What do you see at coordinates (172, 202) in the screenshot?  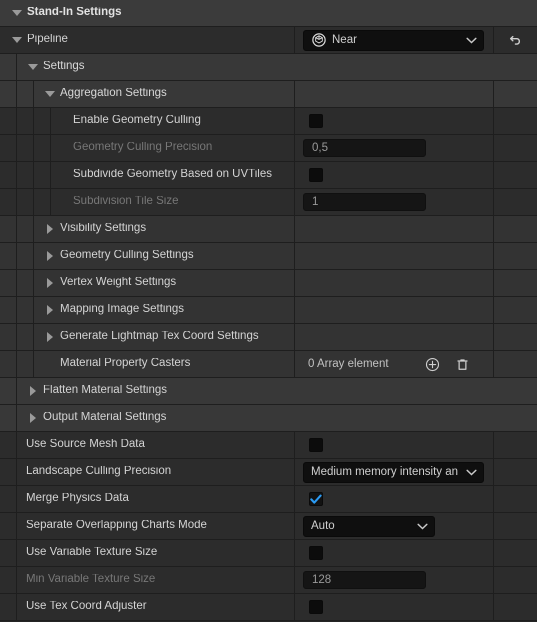 I see `property-name-subdivision-tile-size: Subdivision Tile Size` at bounding box center [172, 202].